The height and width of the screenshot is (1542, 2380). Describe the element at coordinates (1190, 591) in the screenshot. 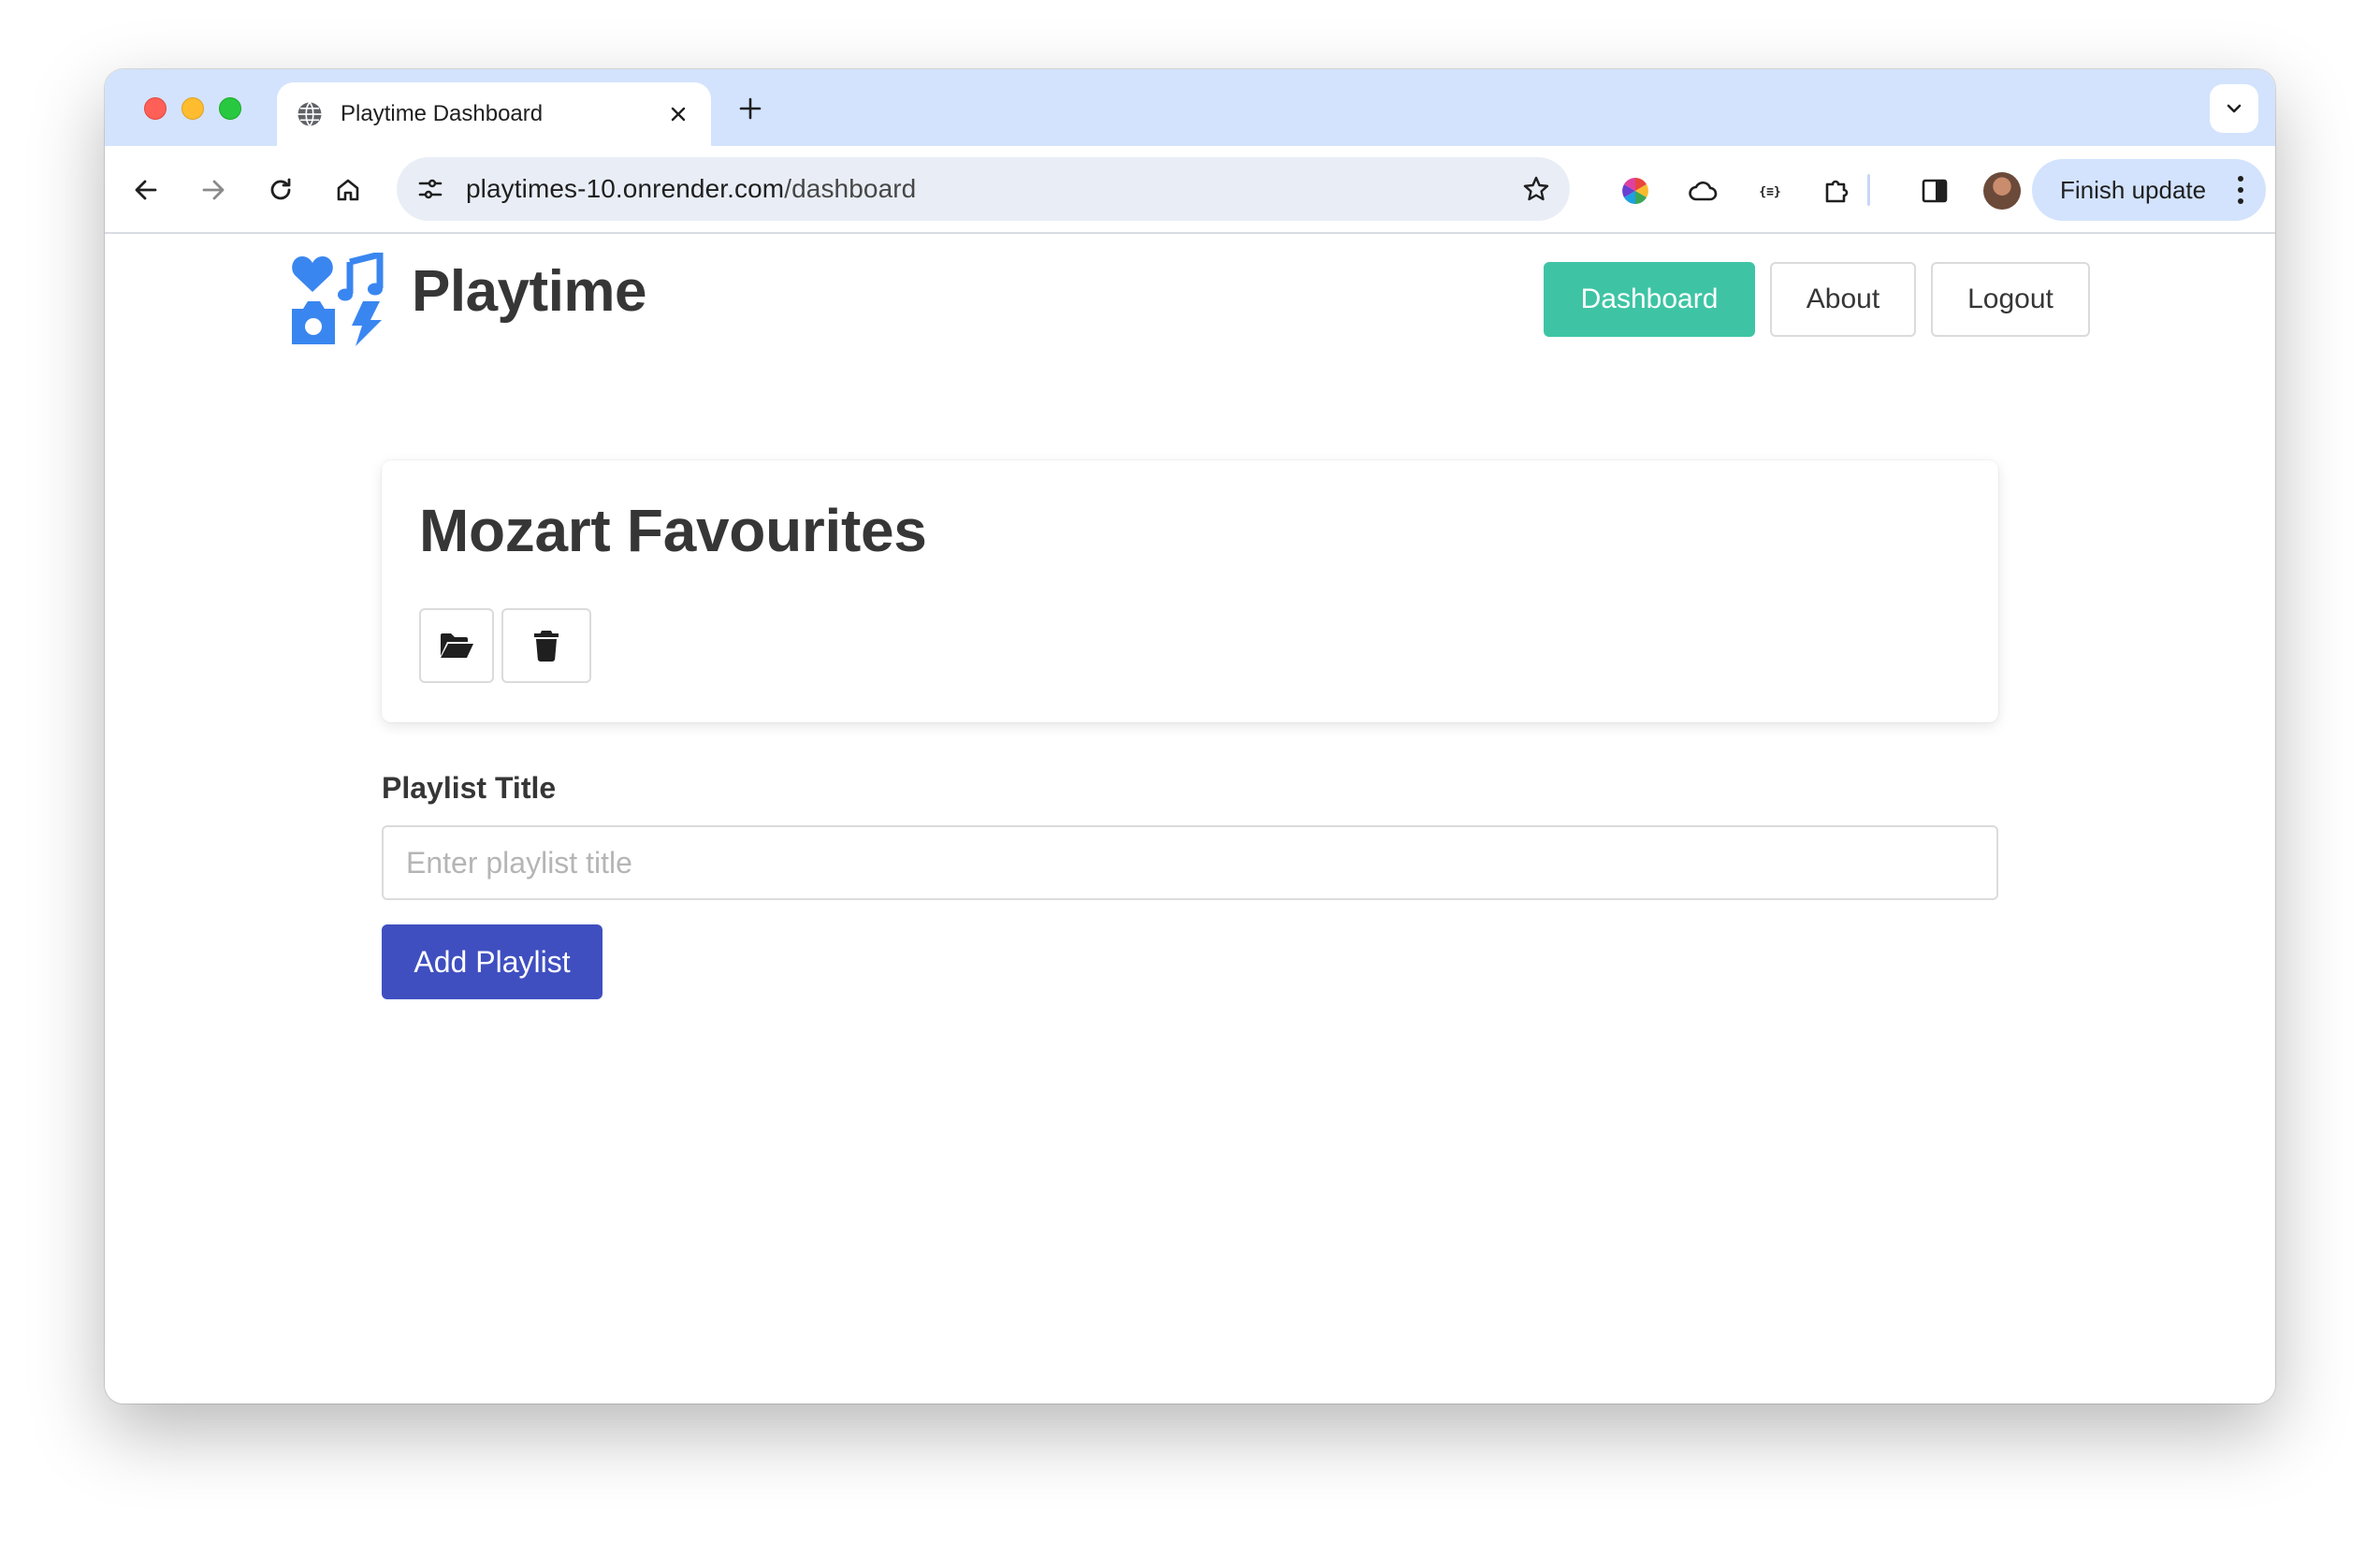

I see `playlist-card: Mozart Favourites` at that location.